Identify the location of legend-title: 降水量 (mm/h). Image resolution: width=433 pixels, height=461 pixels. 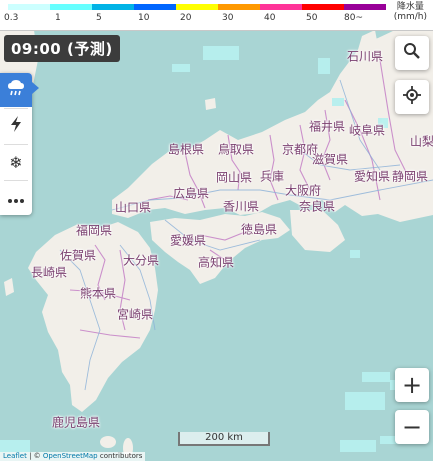
(410, 12).